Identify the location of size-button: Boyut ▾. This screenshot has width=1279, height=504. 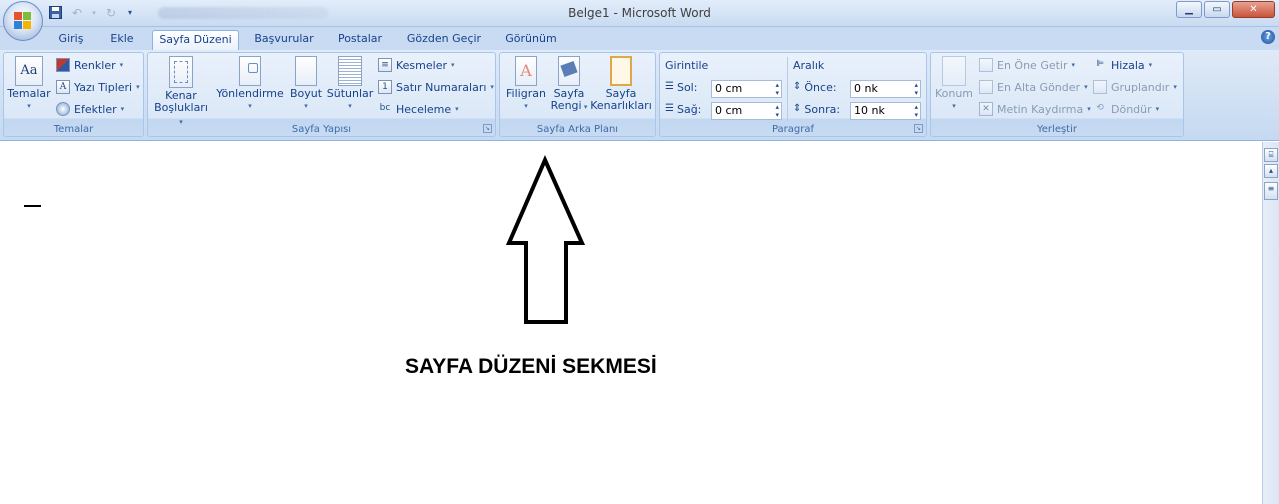
(306, 84).